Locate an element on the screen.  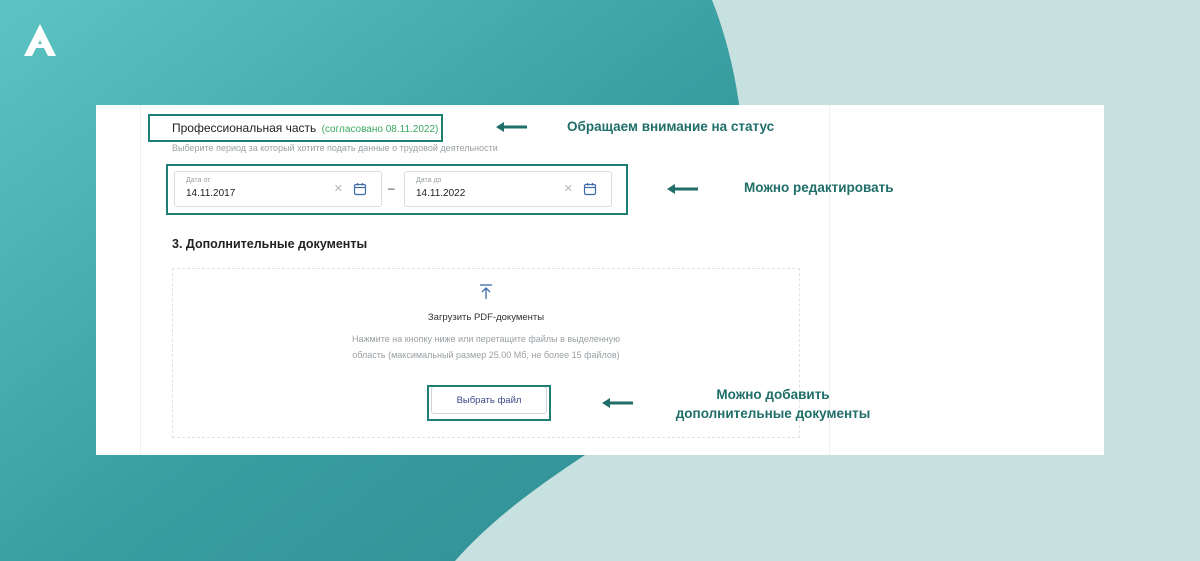
date-to-field: Дата до 14.11.2022 ✕ is located at coordinates (508, 189).